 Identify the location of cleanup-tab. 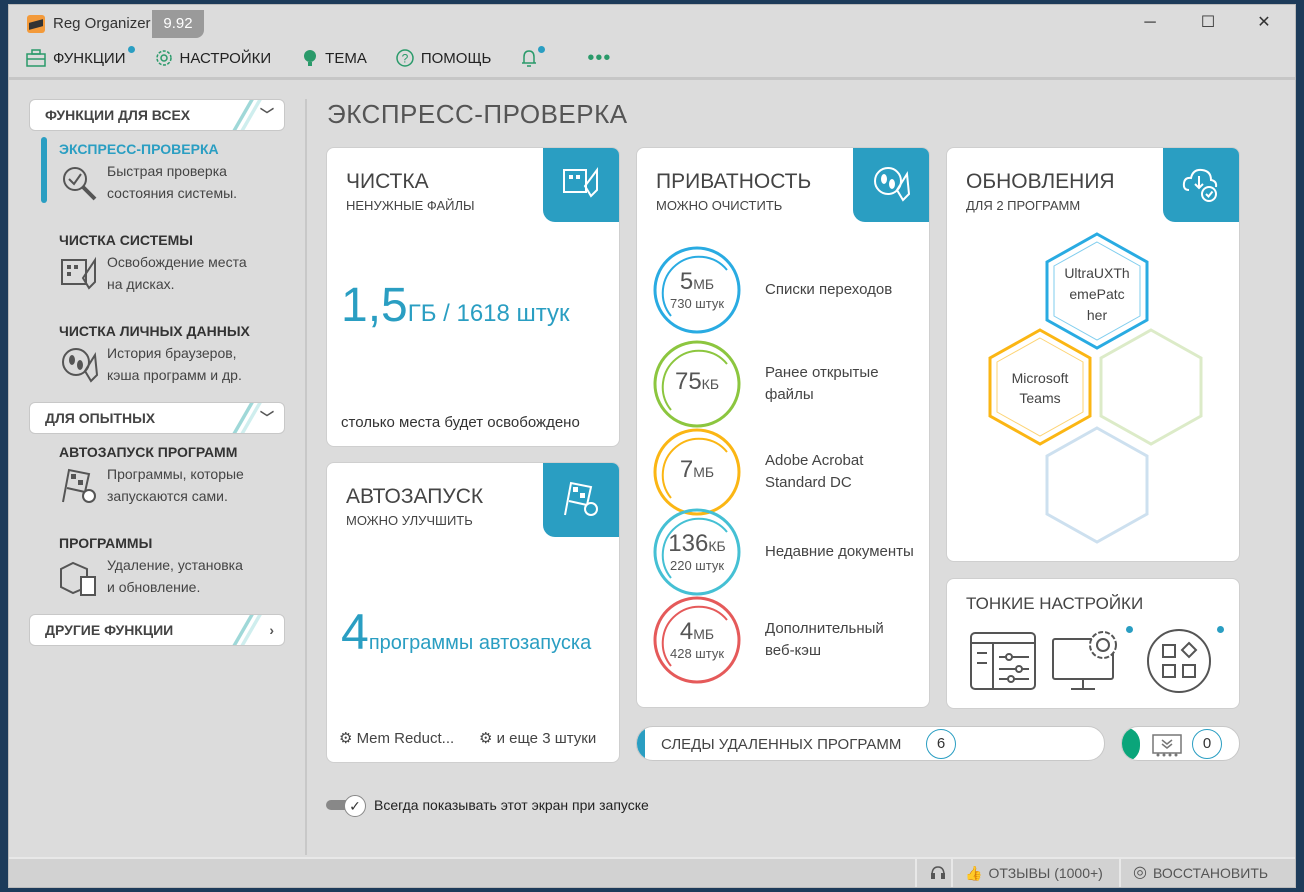
(581, 185).